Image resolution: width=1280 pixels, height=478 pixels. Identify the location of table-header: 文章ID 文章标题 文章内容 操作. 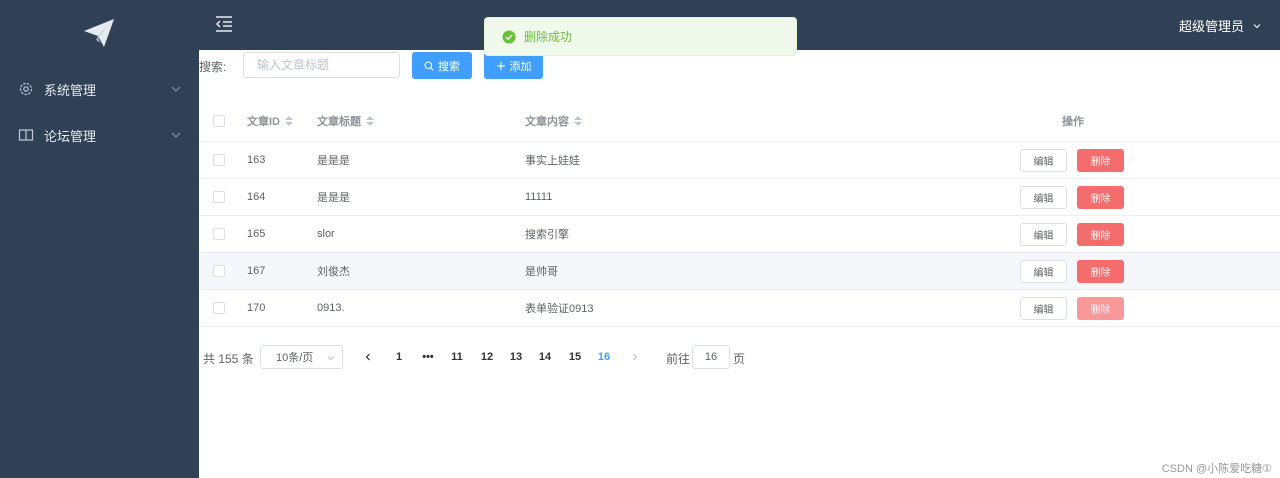
(739, 121).